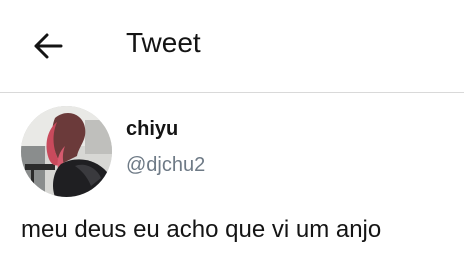  I want to click on author-handle: @djchu2, so click(165, 165).